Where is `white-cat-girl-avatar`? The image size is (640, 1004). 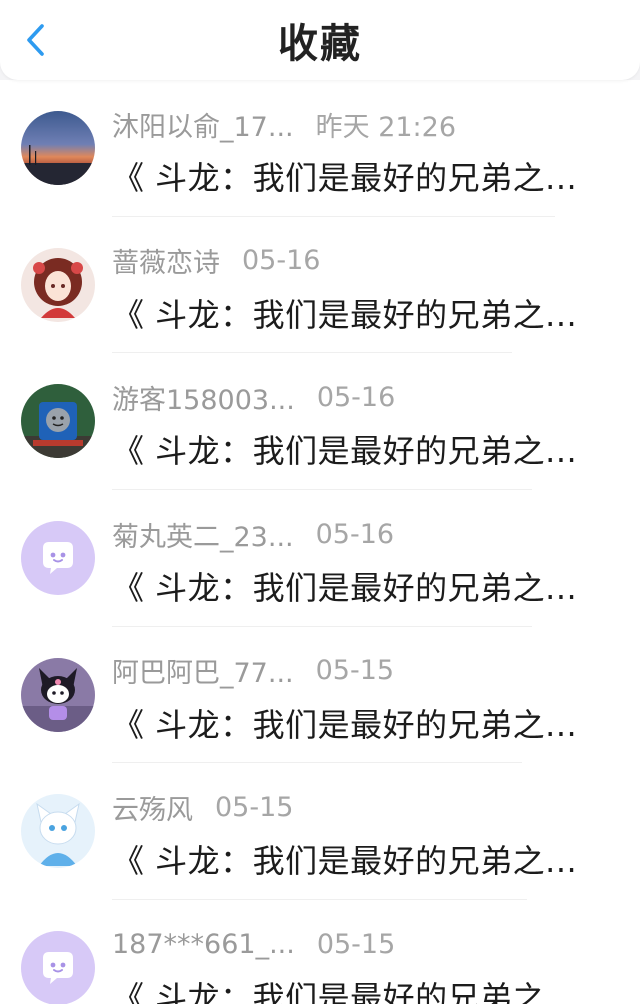 white-cat-girl-avatar is located at coordinates (58, 831).